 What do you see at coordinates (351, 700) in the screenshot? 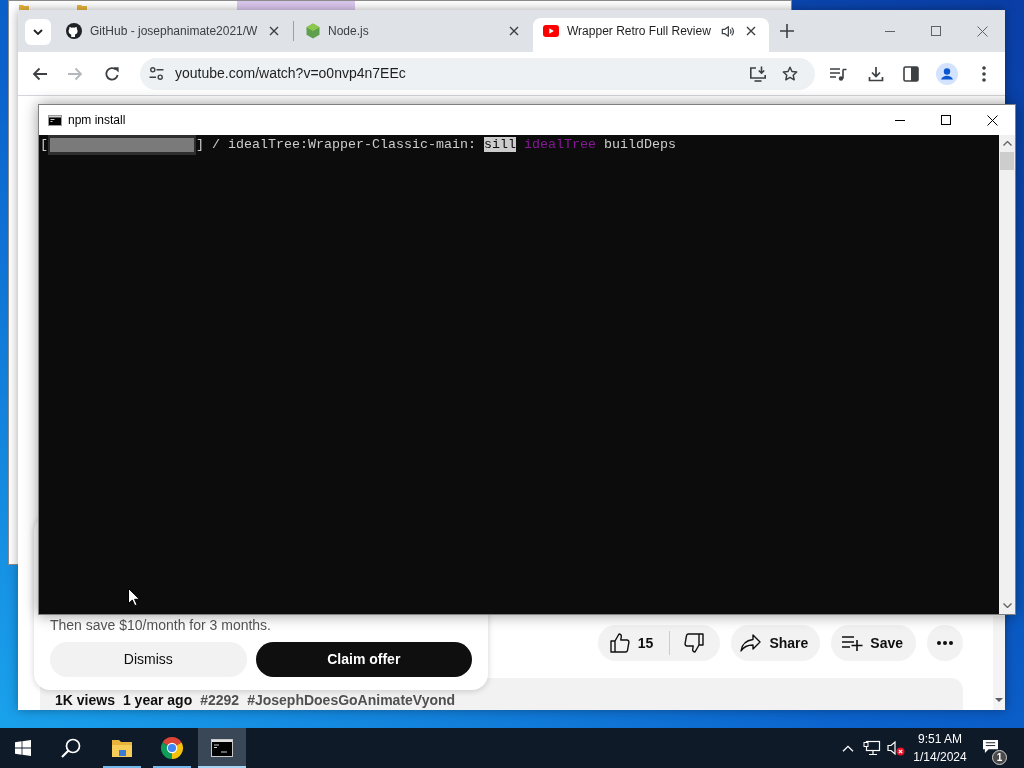
I see `hashtag-link: #JosephDoesGoAnimateVyond` at bounding box center [351, 700].